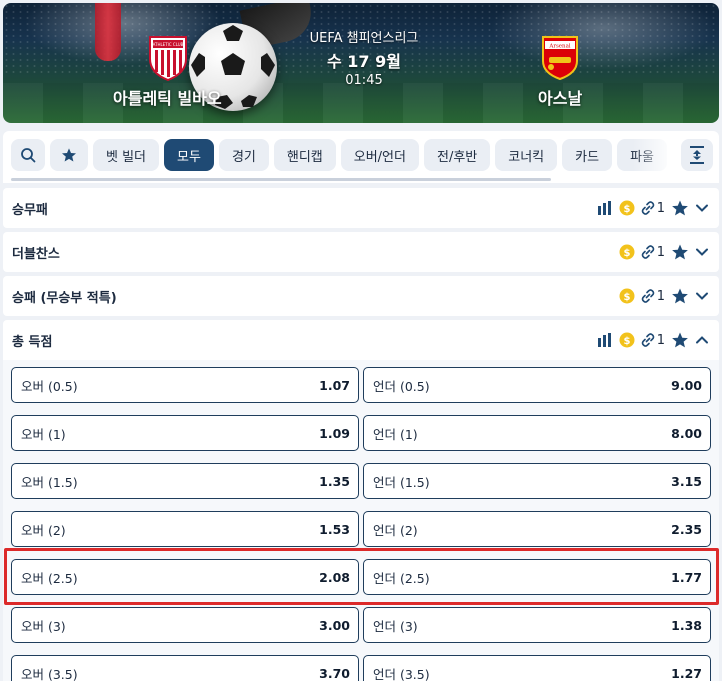 This screenshot has height=681, width=722. Describe the element at coordinates (364, 61) in the screenshot. I see `match-date: 수 17 9월` at that location.